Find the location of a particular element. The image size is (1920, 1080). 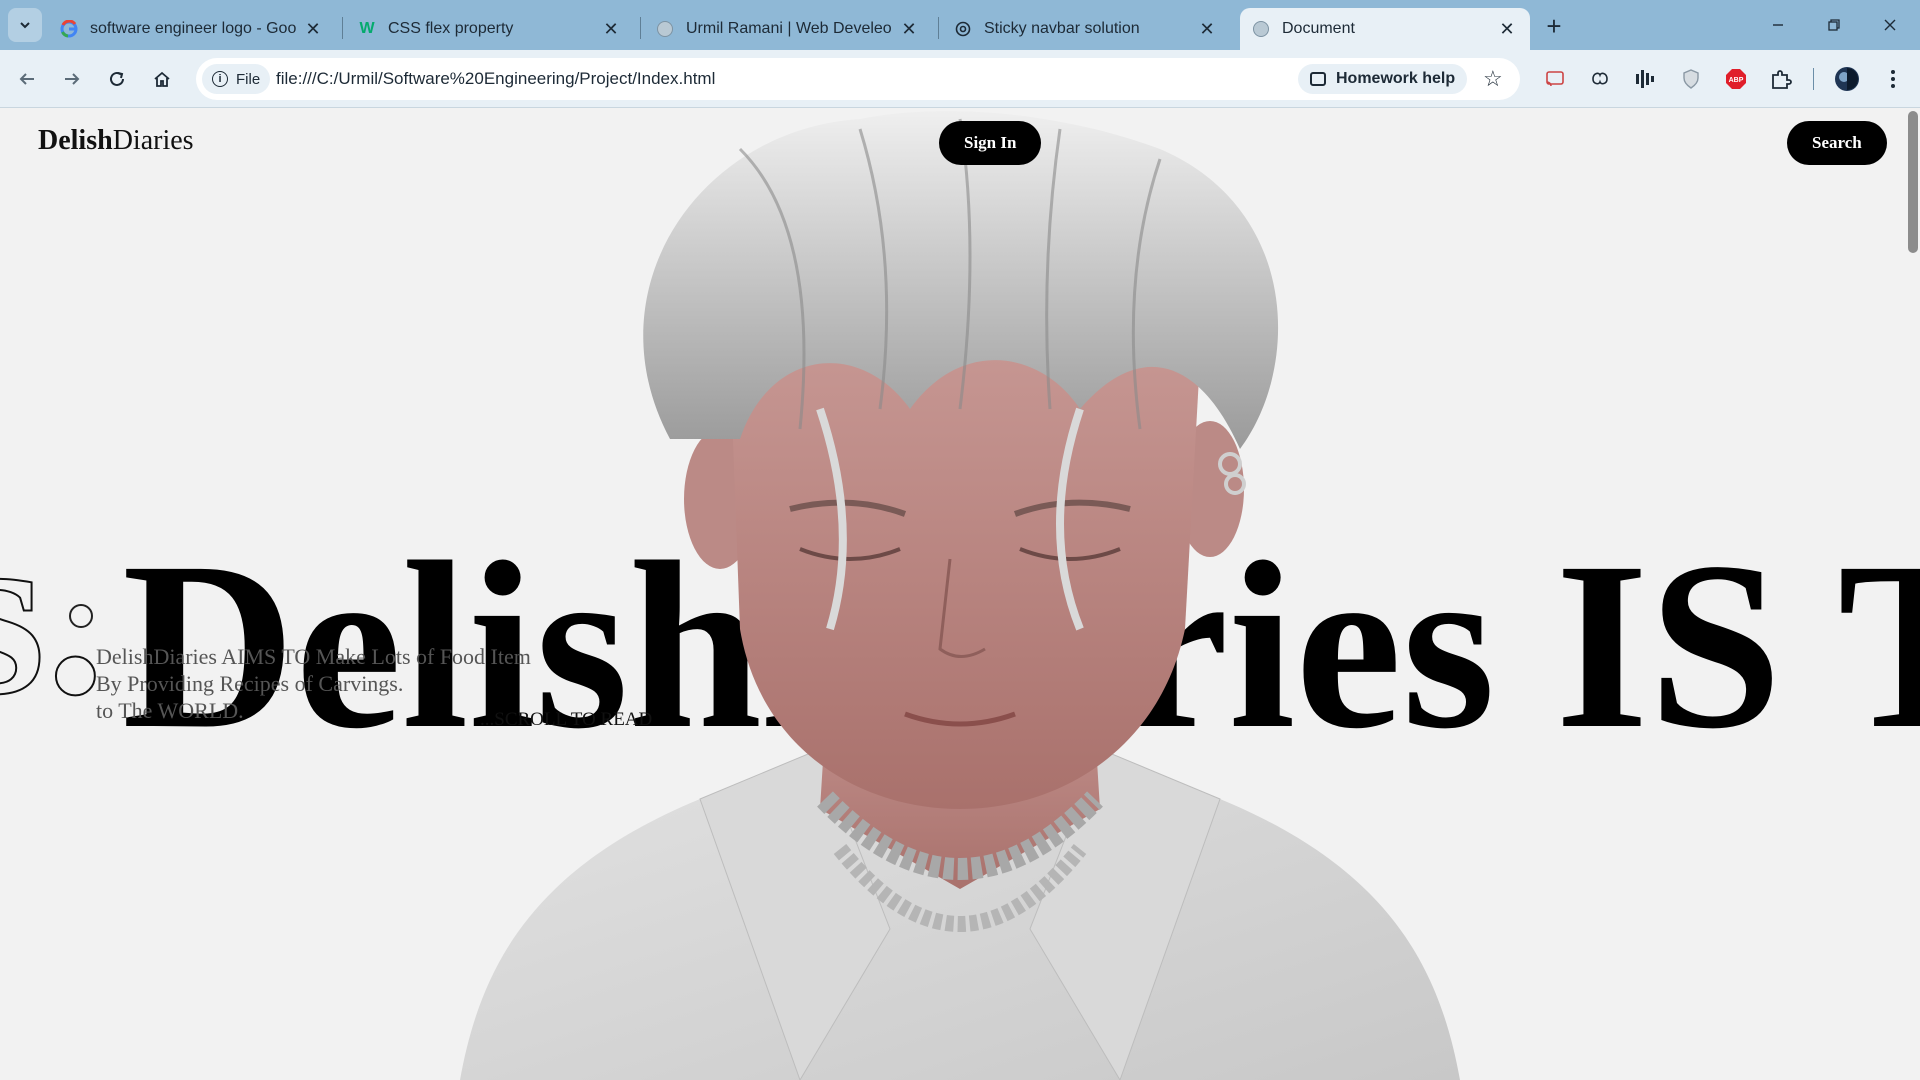

google-icon is located at coordinates (69, 29).